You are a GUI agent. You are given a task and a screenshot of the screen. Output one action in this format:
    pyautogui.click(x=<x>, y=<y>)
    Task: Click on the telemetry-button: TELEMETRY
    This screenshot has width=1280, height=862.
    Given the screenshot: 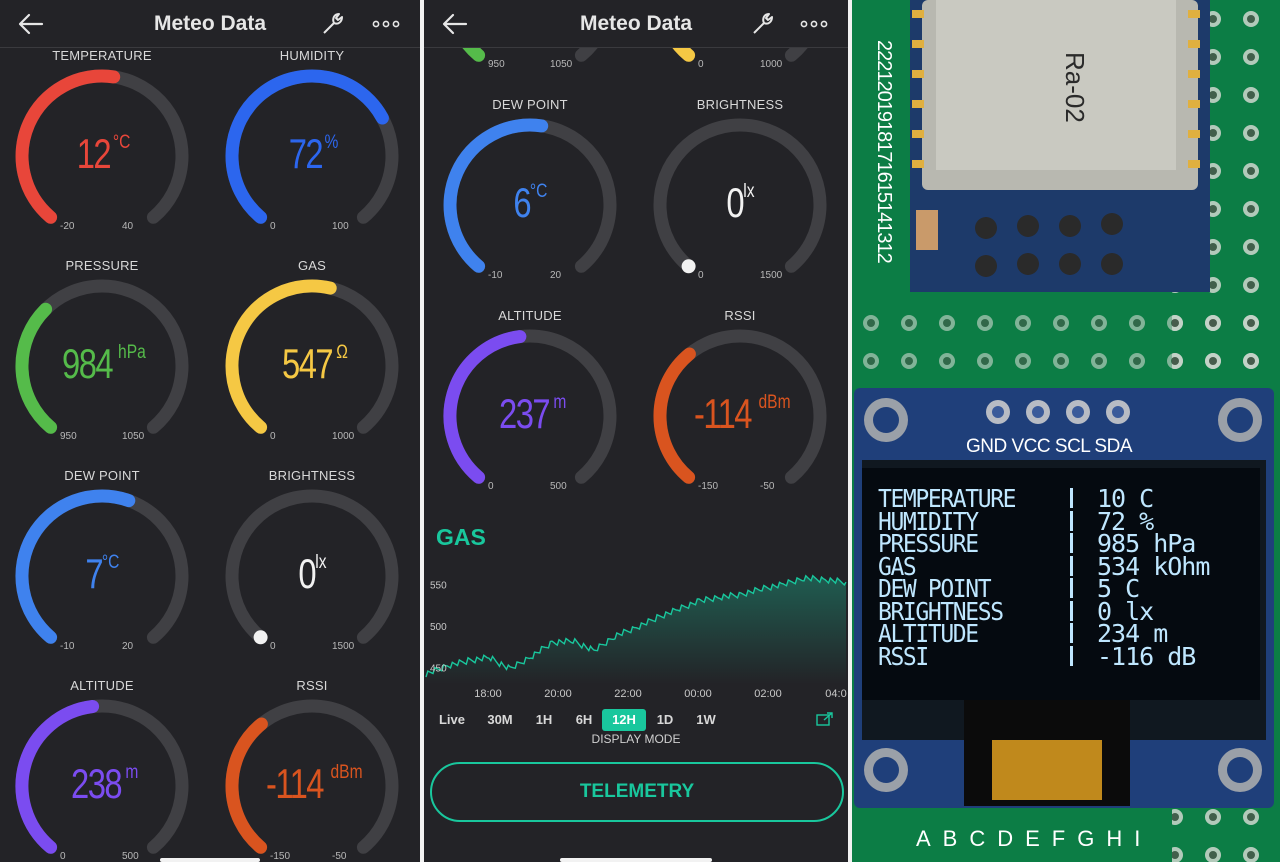 What is the action you would take?
    pyautogui.click(x=637, y=792)
    